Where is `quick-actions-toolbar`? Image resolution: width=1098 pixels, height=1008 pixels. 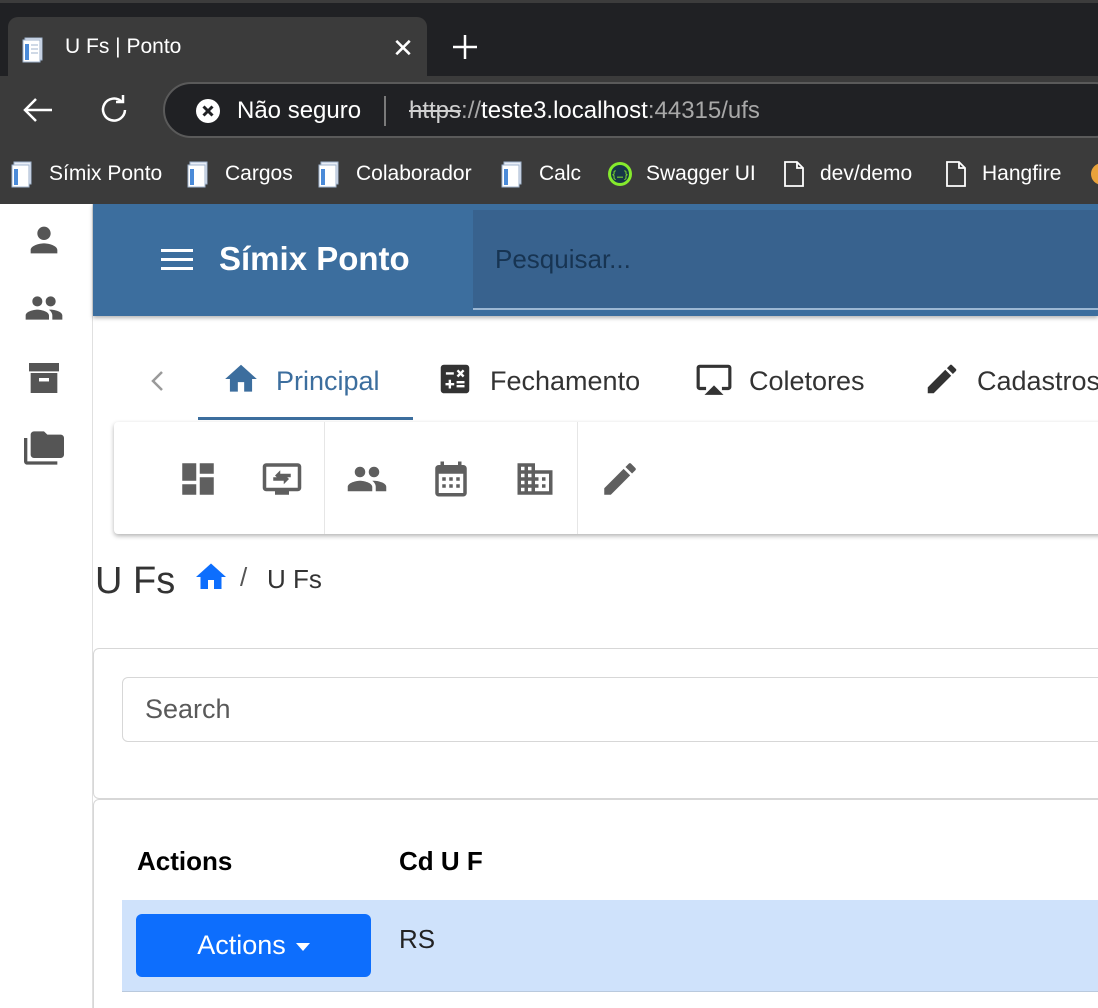
quick-actions-toolbar is located at coordinates (606, 478).